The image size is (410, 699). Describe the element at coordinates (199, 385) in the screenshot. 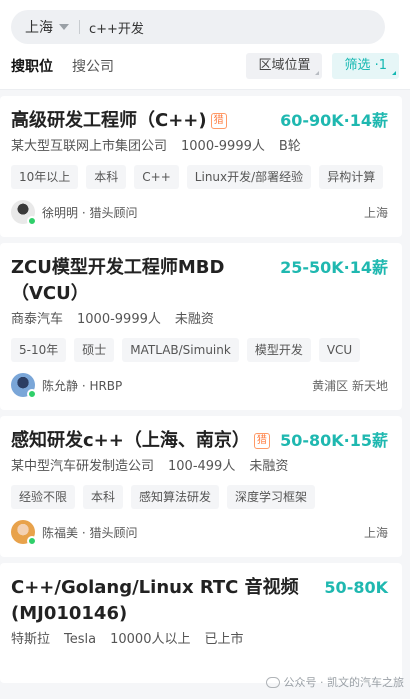

I see `recruiter-row: 陈允静 · HRBP 黄浦区 新天地` at that location.